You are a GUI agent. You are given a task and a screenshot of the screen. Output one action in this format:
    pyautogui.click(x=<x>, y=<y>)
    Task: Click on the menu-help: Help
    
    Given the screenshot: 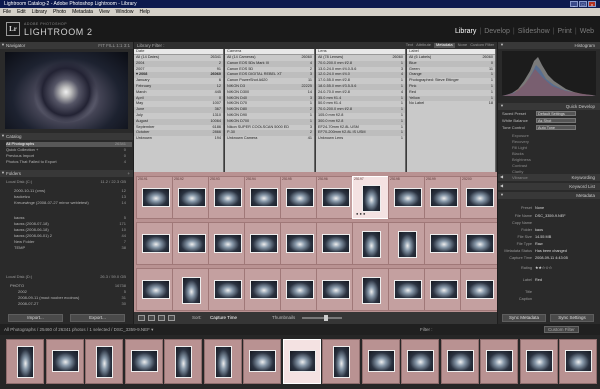 What is the action you would take?
    pyautogui.click(x=144, y=12)
    